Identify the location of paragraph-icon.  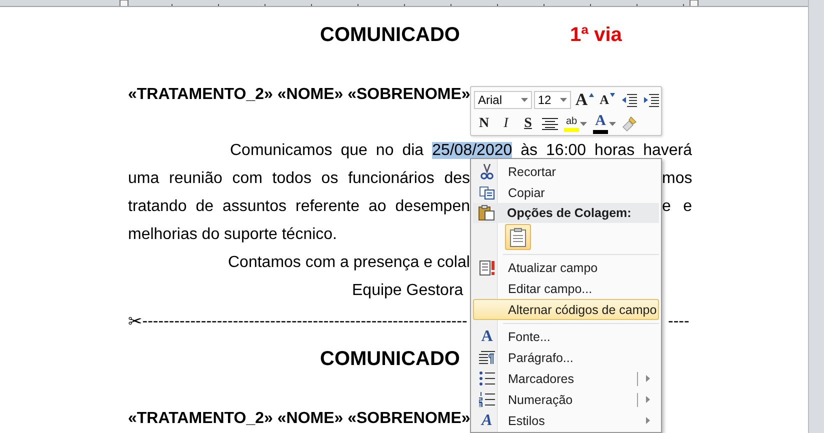
(487, 357).